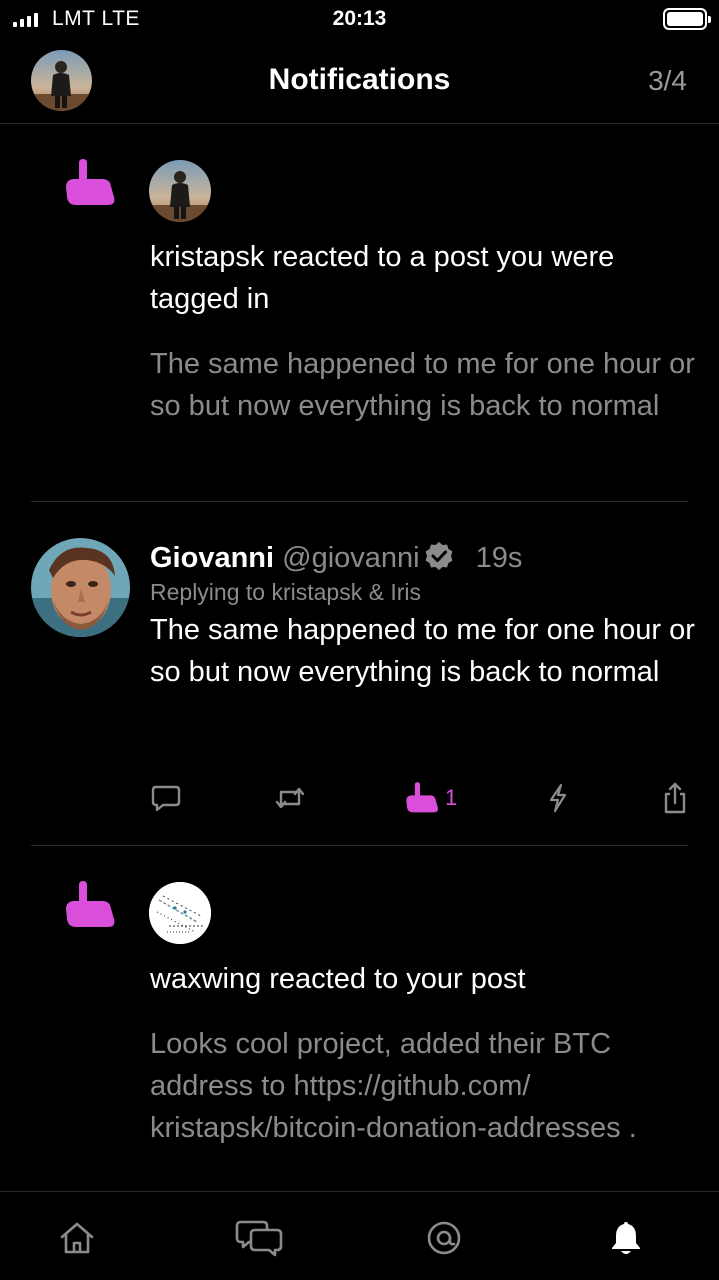  What do you see at coordinates (439, 556) in the screenshot?
I see `verified-badge-icon` at bounding box center [439, 556].